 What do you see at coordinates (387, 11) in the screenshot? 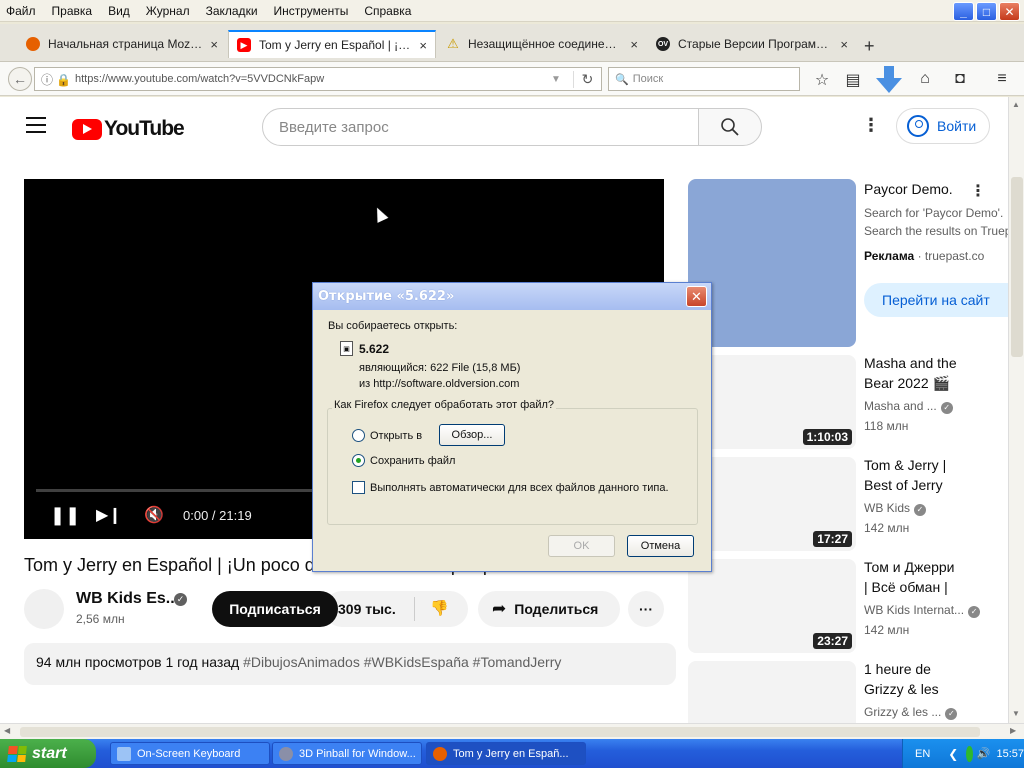
I see `menu-help: Справка` at bounding box center [387, 11].